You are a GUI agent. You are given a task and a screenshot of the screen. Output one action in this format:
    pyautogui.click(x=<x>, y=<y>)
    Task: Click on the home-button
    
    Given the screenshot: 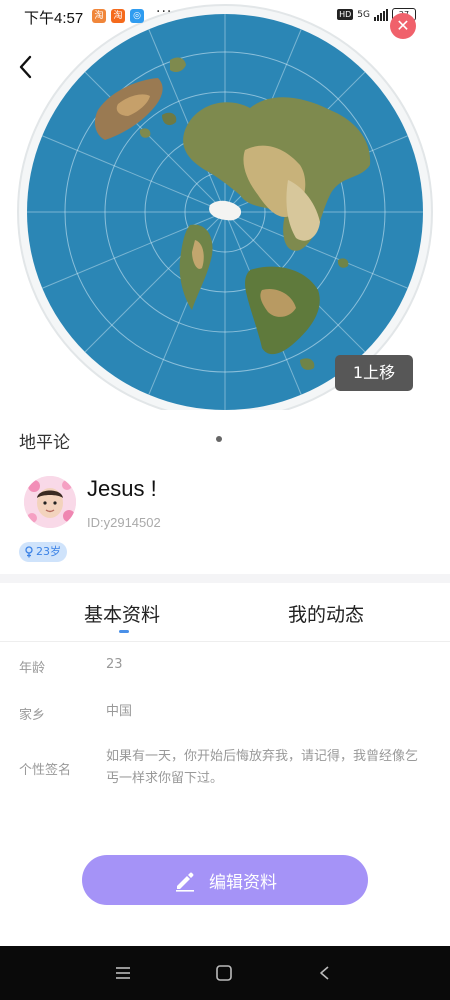 What is the action you would take?
    pyautogui.click(x=224, y=973)
    